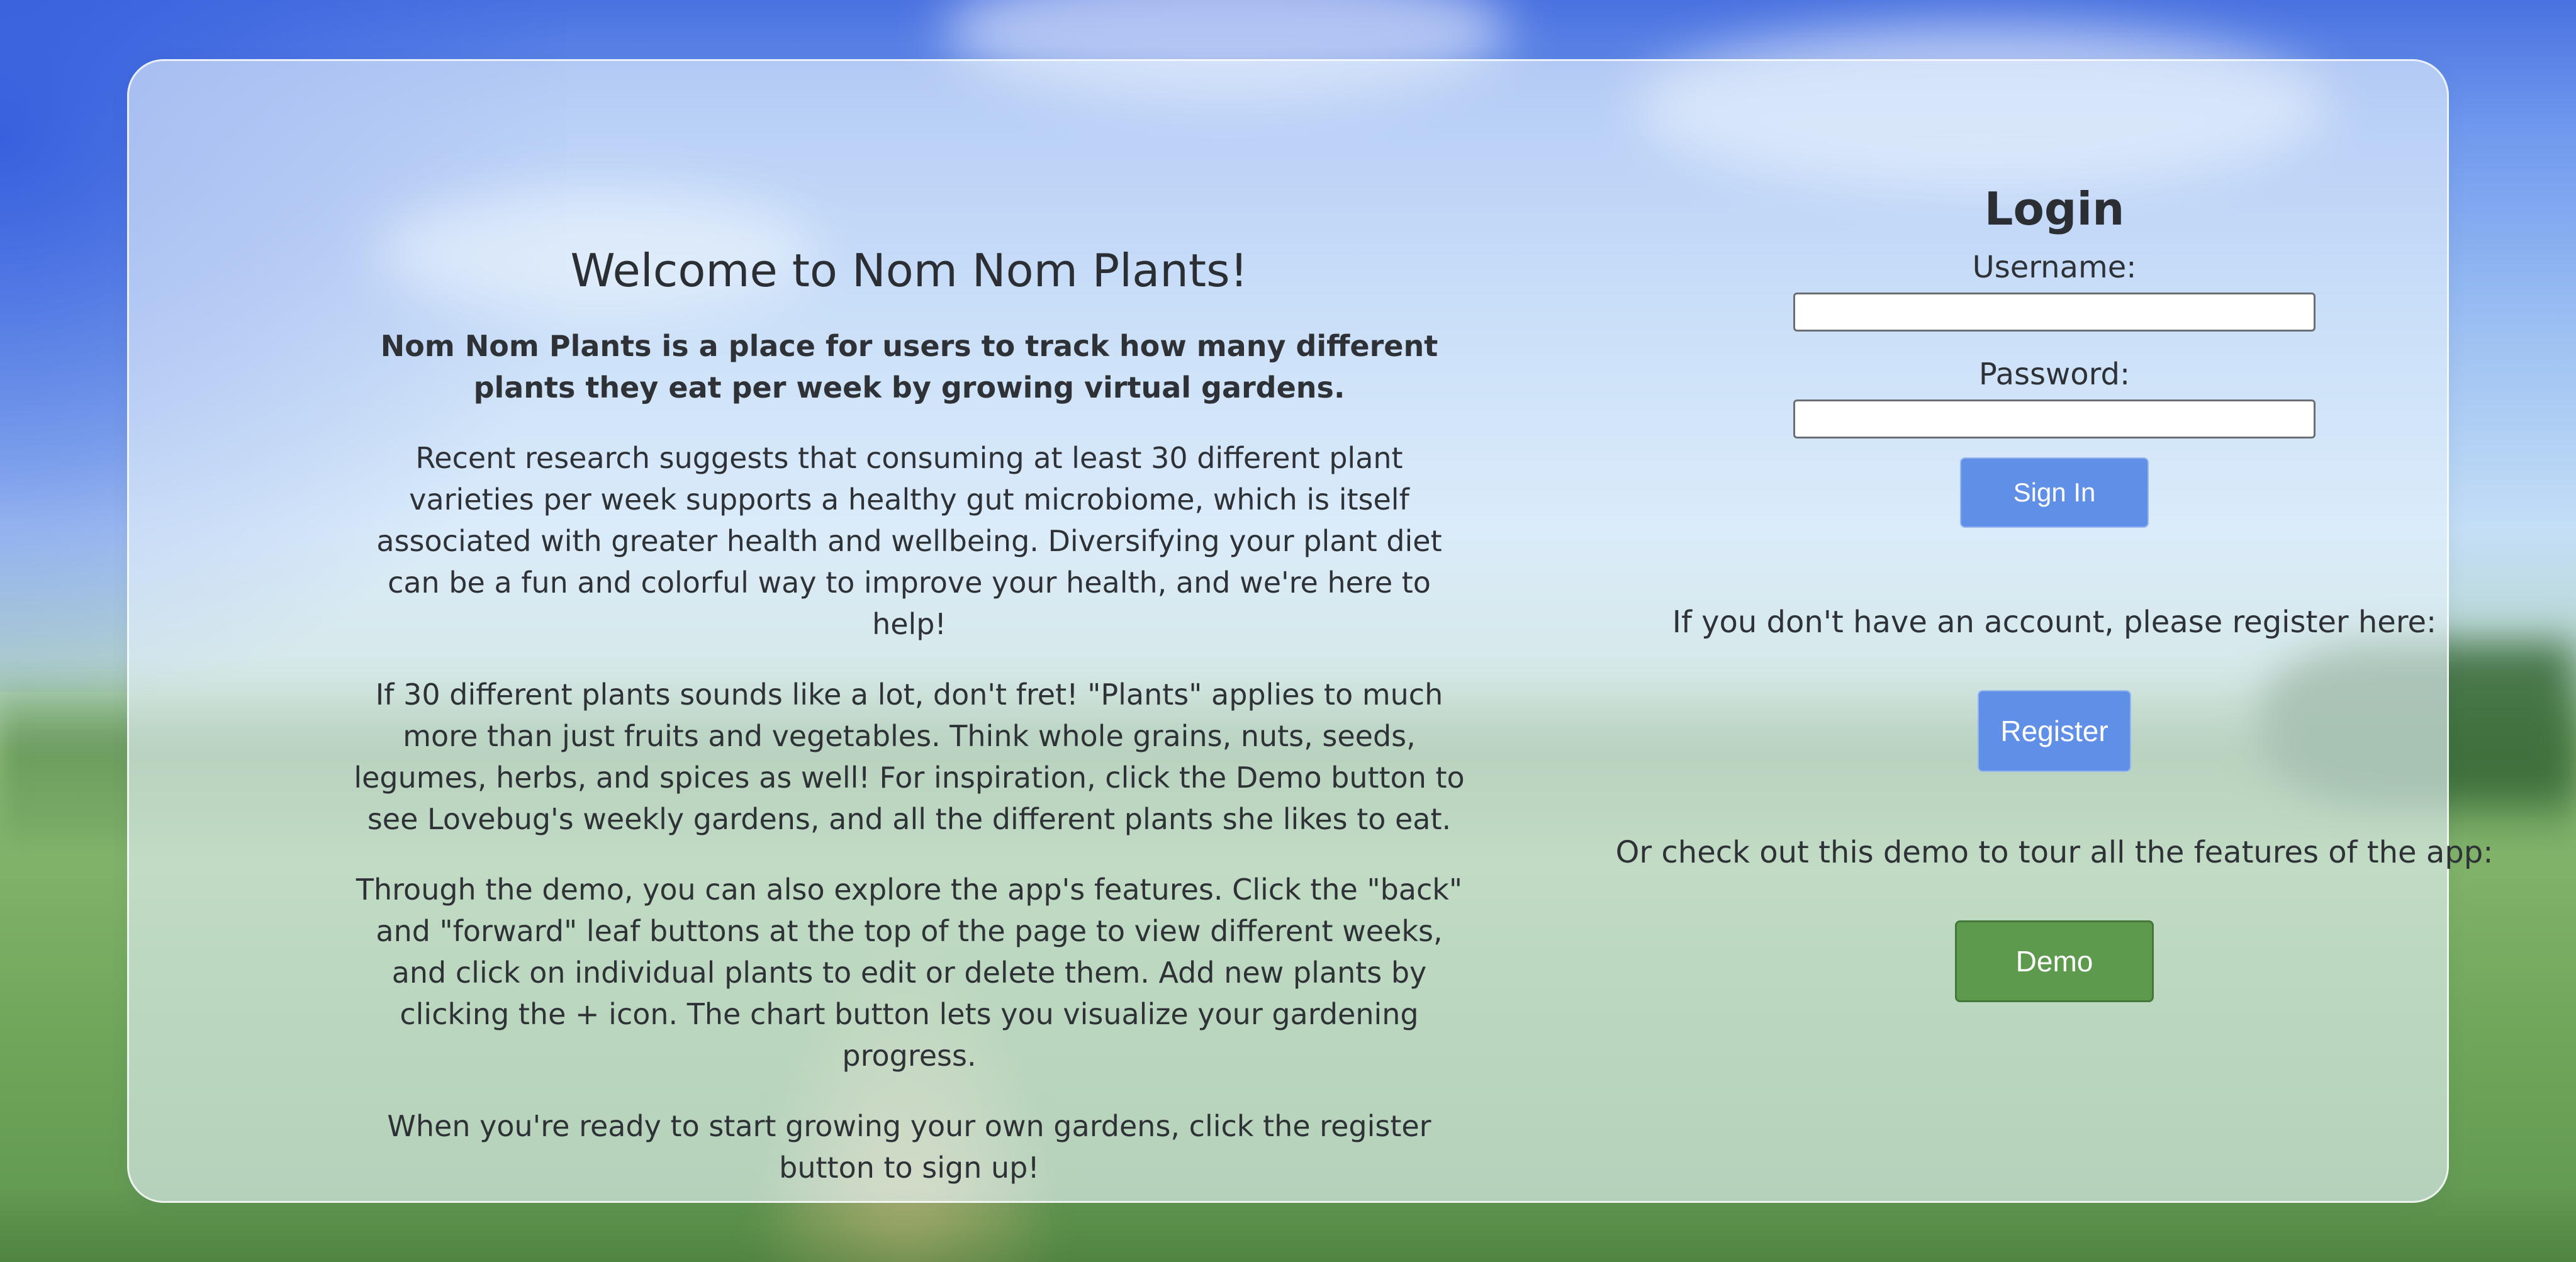  I want to click on sign-in-button: Sign In, so click(2054, 492).